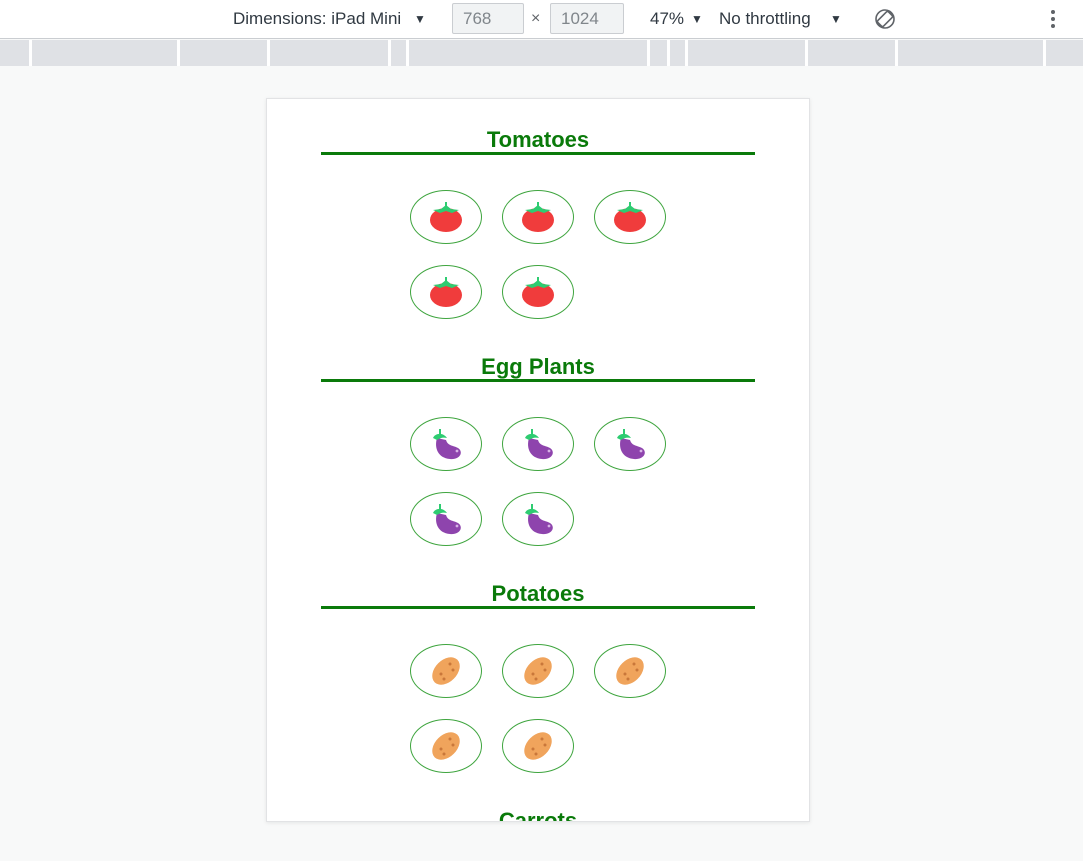  Describe the element at coordinates (538, 139) in the screenshot. I see `section-title-tomatoes: Tomatoes` at that location.